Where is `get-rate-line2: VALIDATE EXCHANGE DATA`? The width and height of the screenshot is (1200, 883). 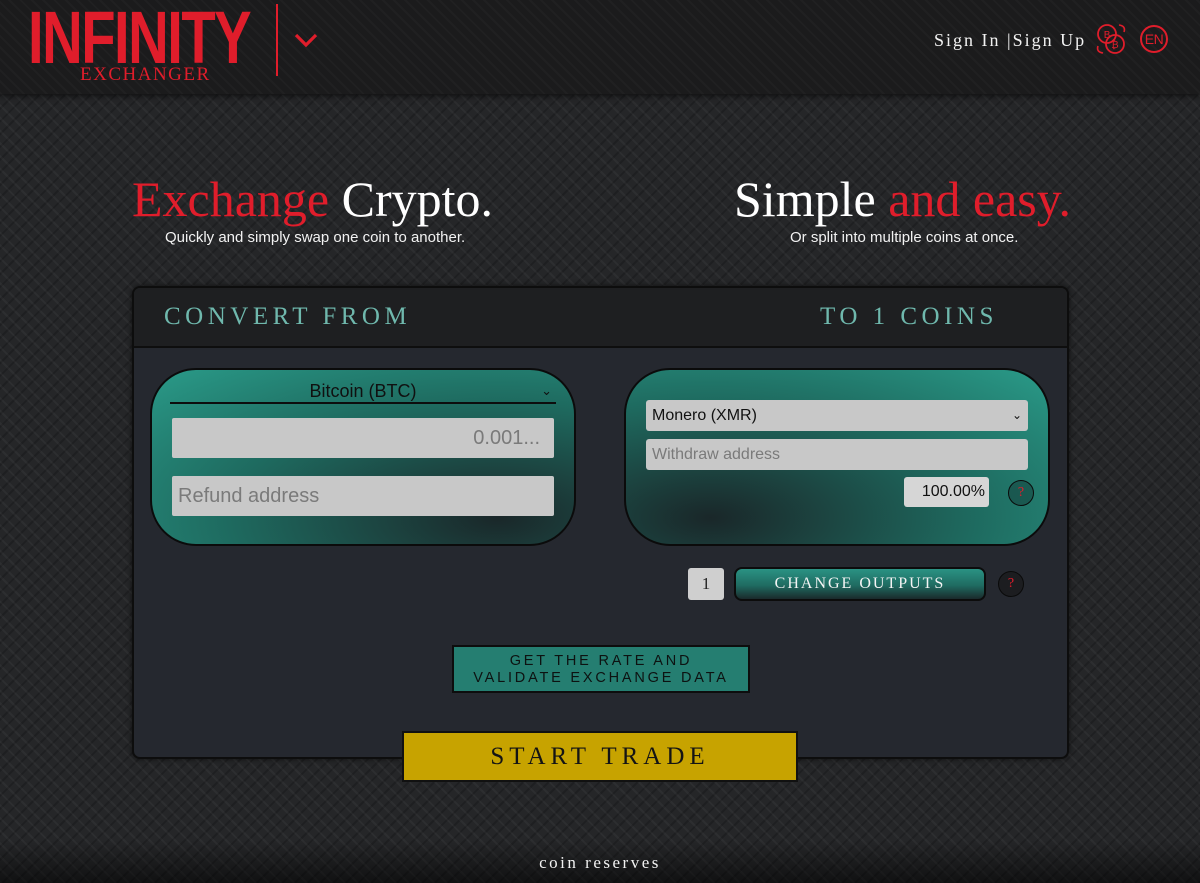
get-rate-line2: VALIDATE EXCHANGE DATA is located at coordinates (601, 678).